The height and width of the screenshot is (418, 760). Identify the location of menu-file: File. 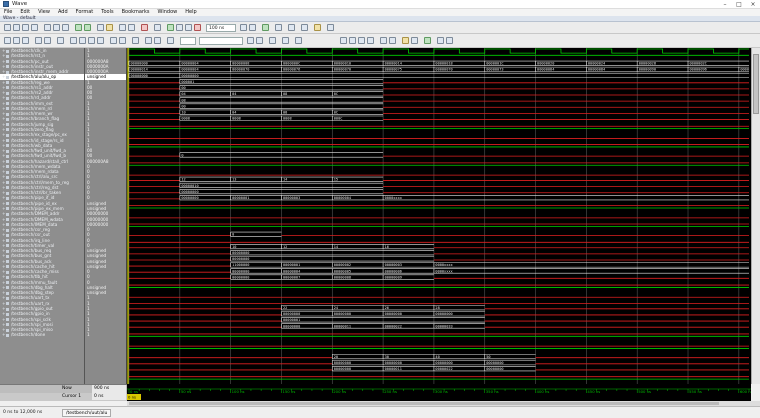
(8, 12).